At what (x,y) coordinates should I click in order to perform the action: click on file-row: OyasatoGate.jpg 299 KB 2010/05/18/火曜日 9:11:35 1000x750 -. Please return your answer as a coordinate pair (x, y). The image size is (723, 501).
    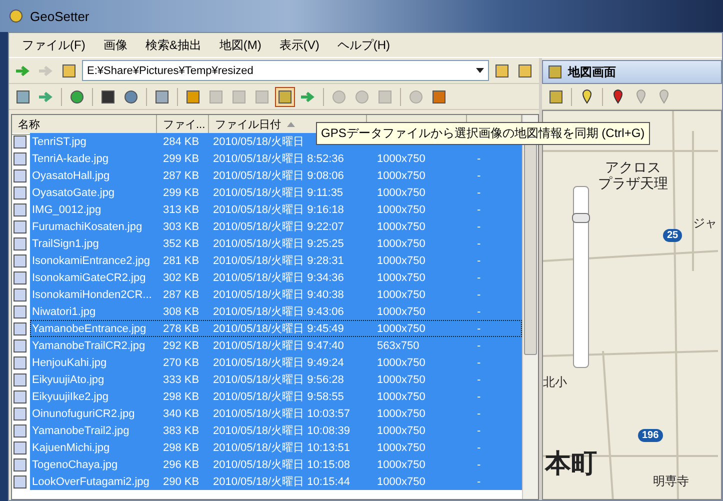
    Looking at the image, I should click on (276, 192).